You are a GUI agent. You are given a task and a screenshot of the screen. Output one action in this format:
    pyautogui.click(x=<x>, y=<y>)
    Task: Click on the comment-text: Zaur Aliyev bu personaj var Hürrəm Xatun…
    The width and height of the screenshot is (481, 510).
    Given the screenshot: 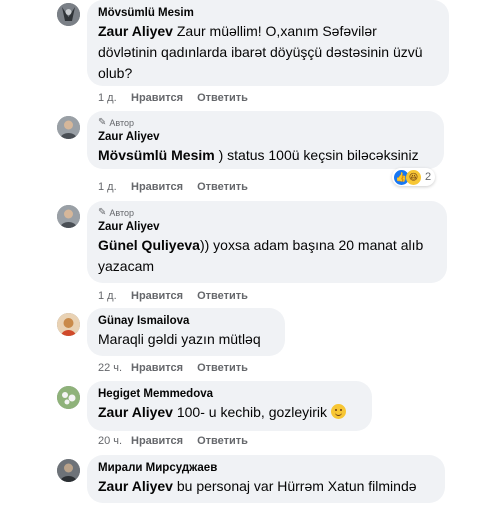 What is the action you would take?
    pyautogui.click(x=265, y=486)
    